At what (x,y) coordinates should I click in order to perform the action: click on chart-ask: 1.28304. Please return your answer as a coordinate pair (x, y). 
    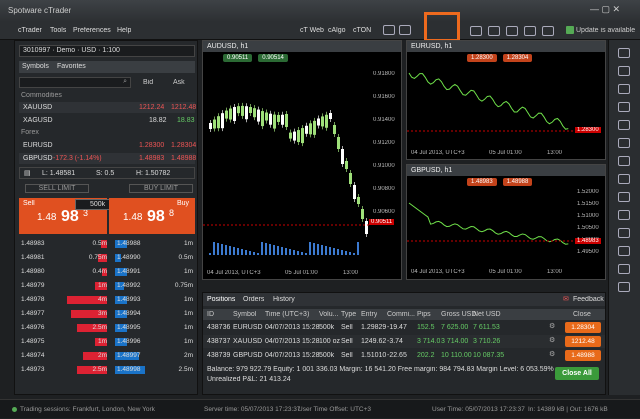
    Looking at the image, I should click on (517, 58).